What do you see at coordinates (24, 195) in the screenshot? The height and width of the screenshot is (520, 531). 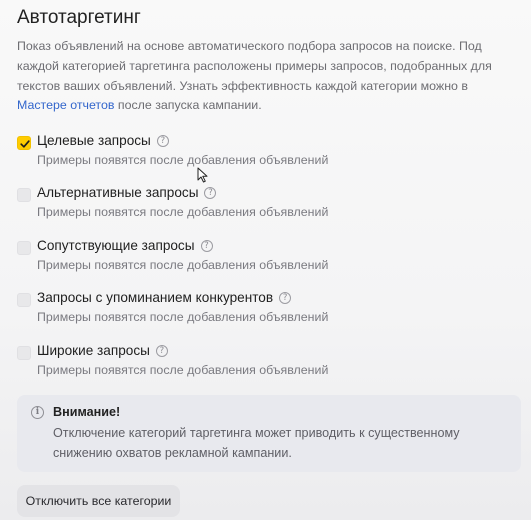 I see `checkbox-alternative-queries` at bounding box center [24, 195].